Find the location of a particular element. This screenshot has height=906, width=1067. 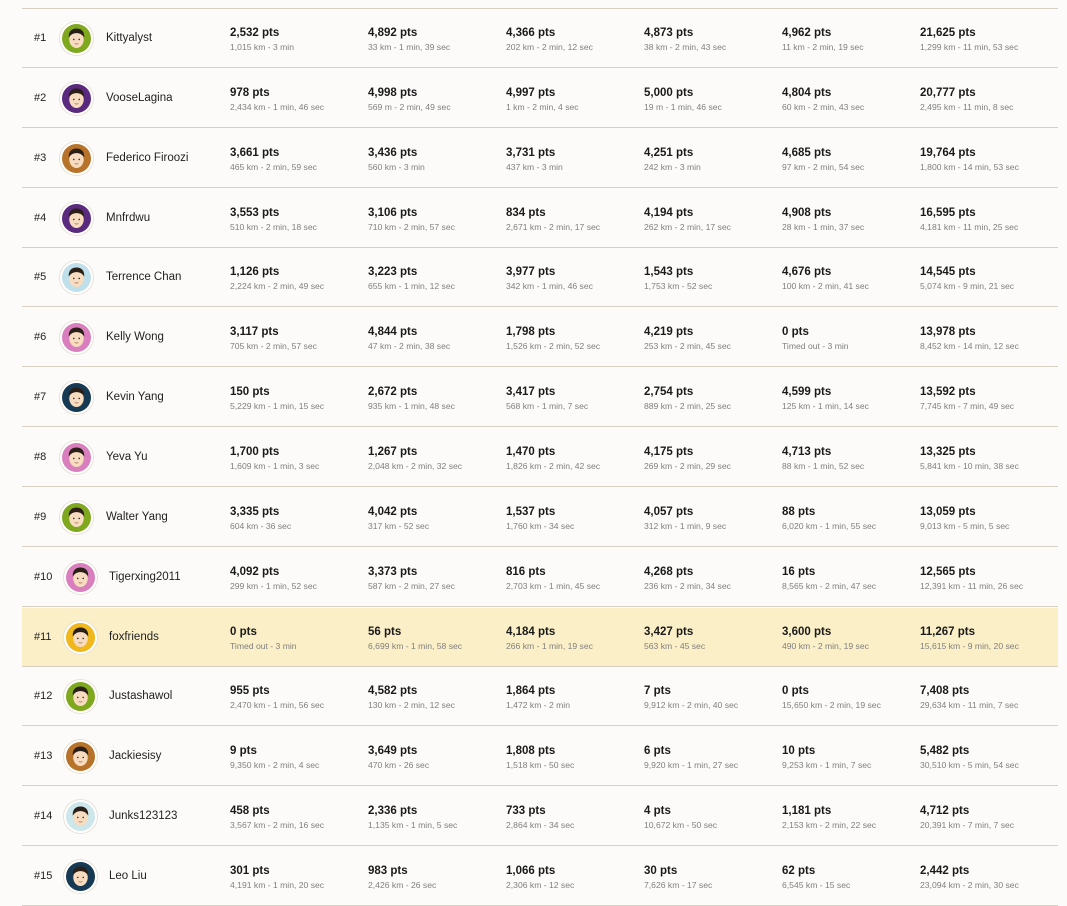

player-name: Terrence Chan is located at coordinates (143, 277).